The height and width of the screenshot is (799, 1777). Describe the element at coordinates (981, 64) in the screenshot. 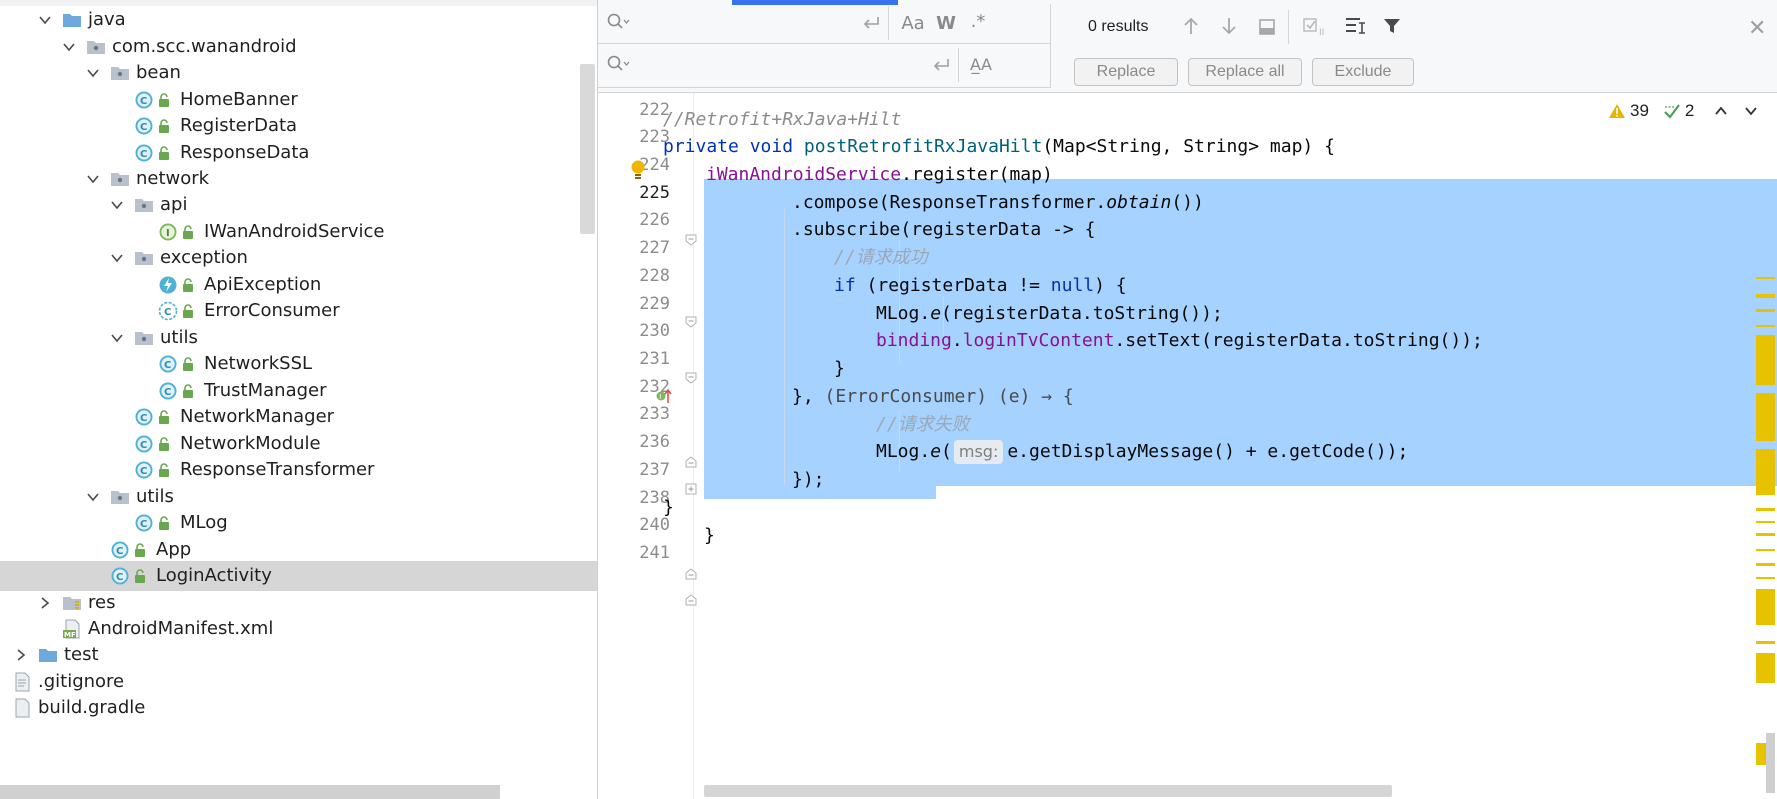

I see `preserve-case-toggle: A̲A` at that location.